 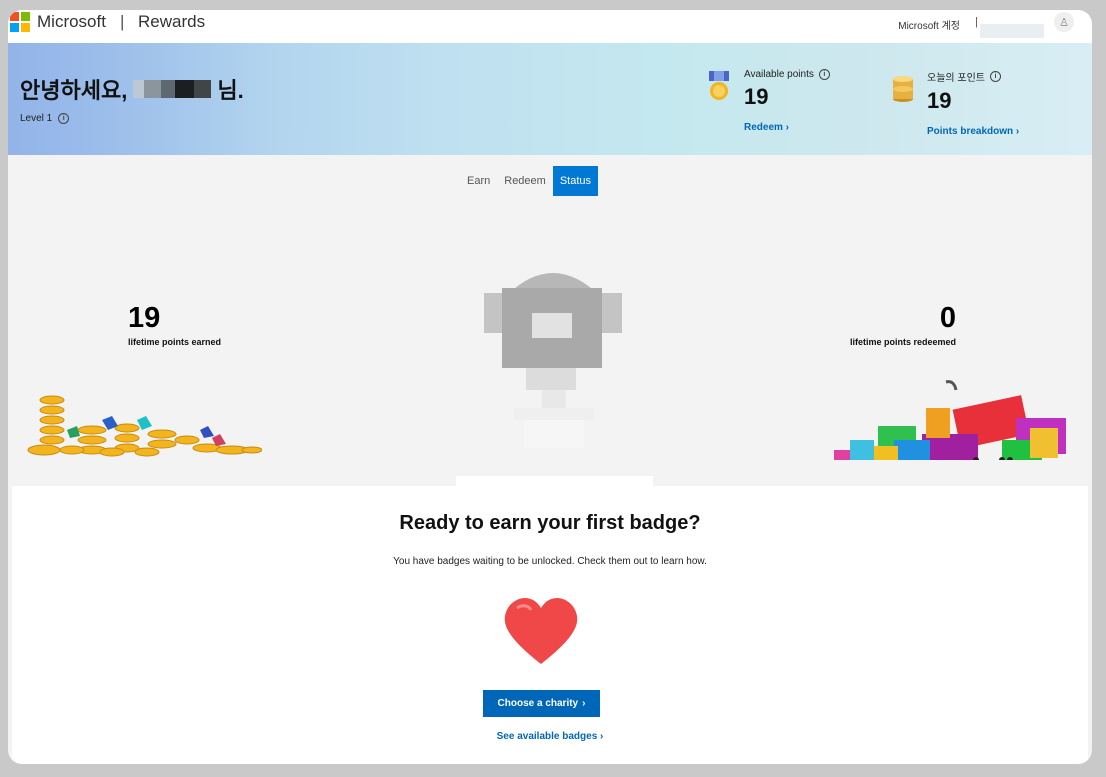 I want to click on level-indicator: Level 1 i, so click(x=45, y=118).